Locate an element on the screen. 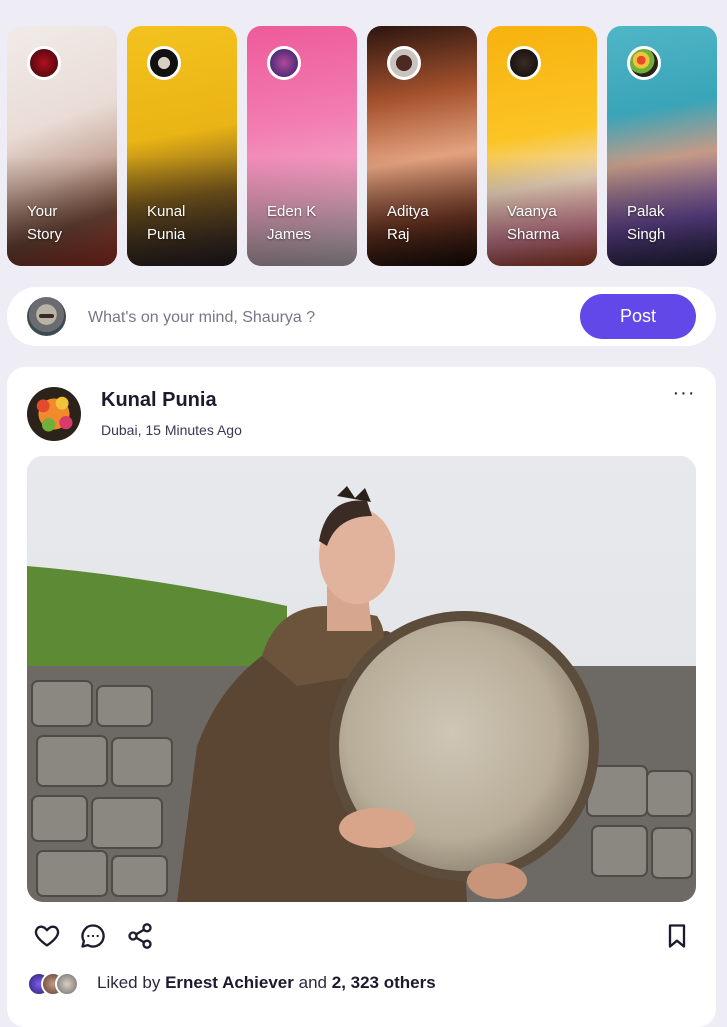 Image resolution: width=727 pixels, height=1027 pixels. share-icon is located at coordinates (140, 936).